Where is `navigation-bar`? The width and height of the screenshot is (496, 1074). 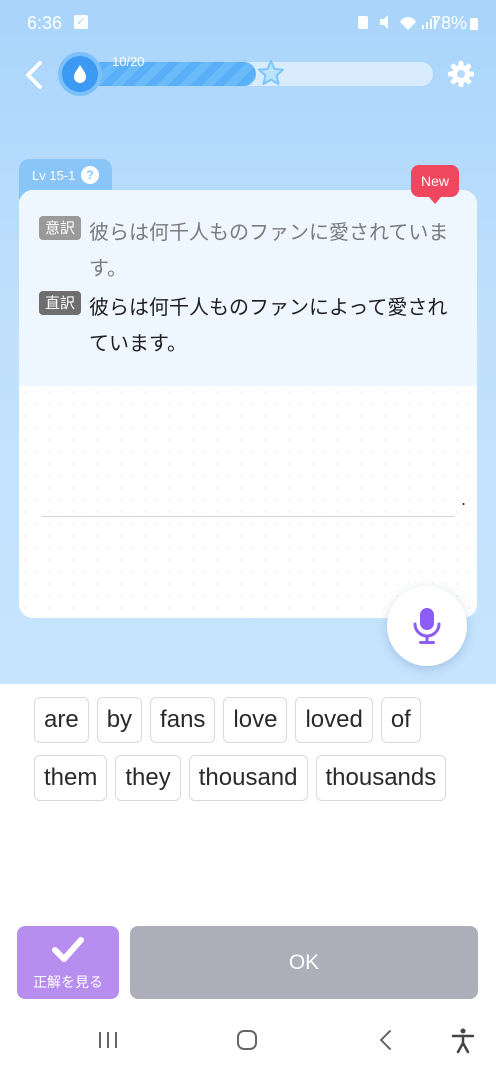
navigation-bar is located at coordinates (248, 1042).